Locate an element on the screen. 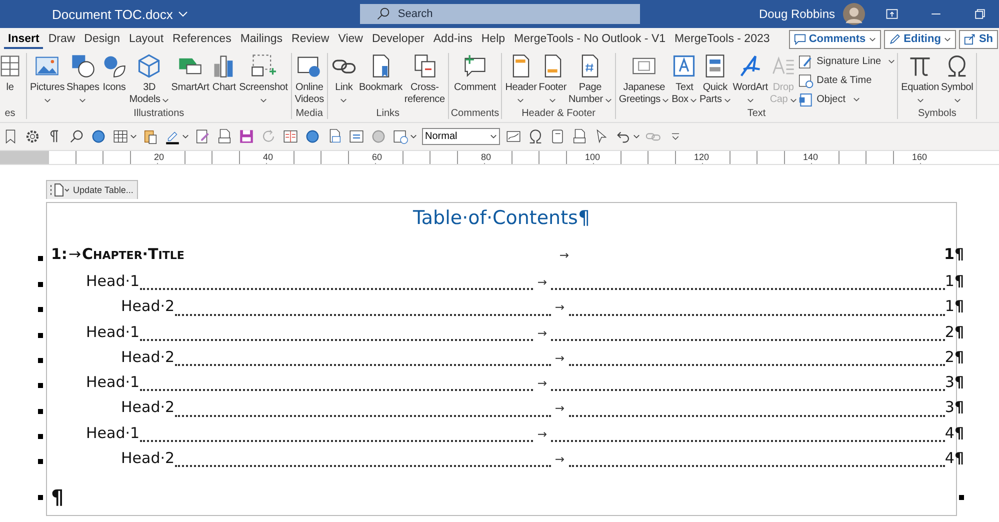  shapes-icon is located at coordinates (83, 66).